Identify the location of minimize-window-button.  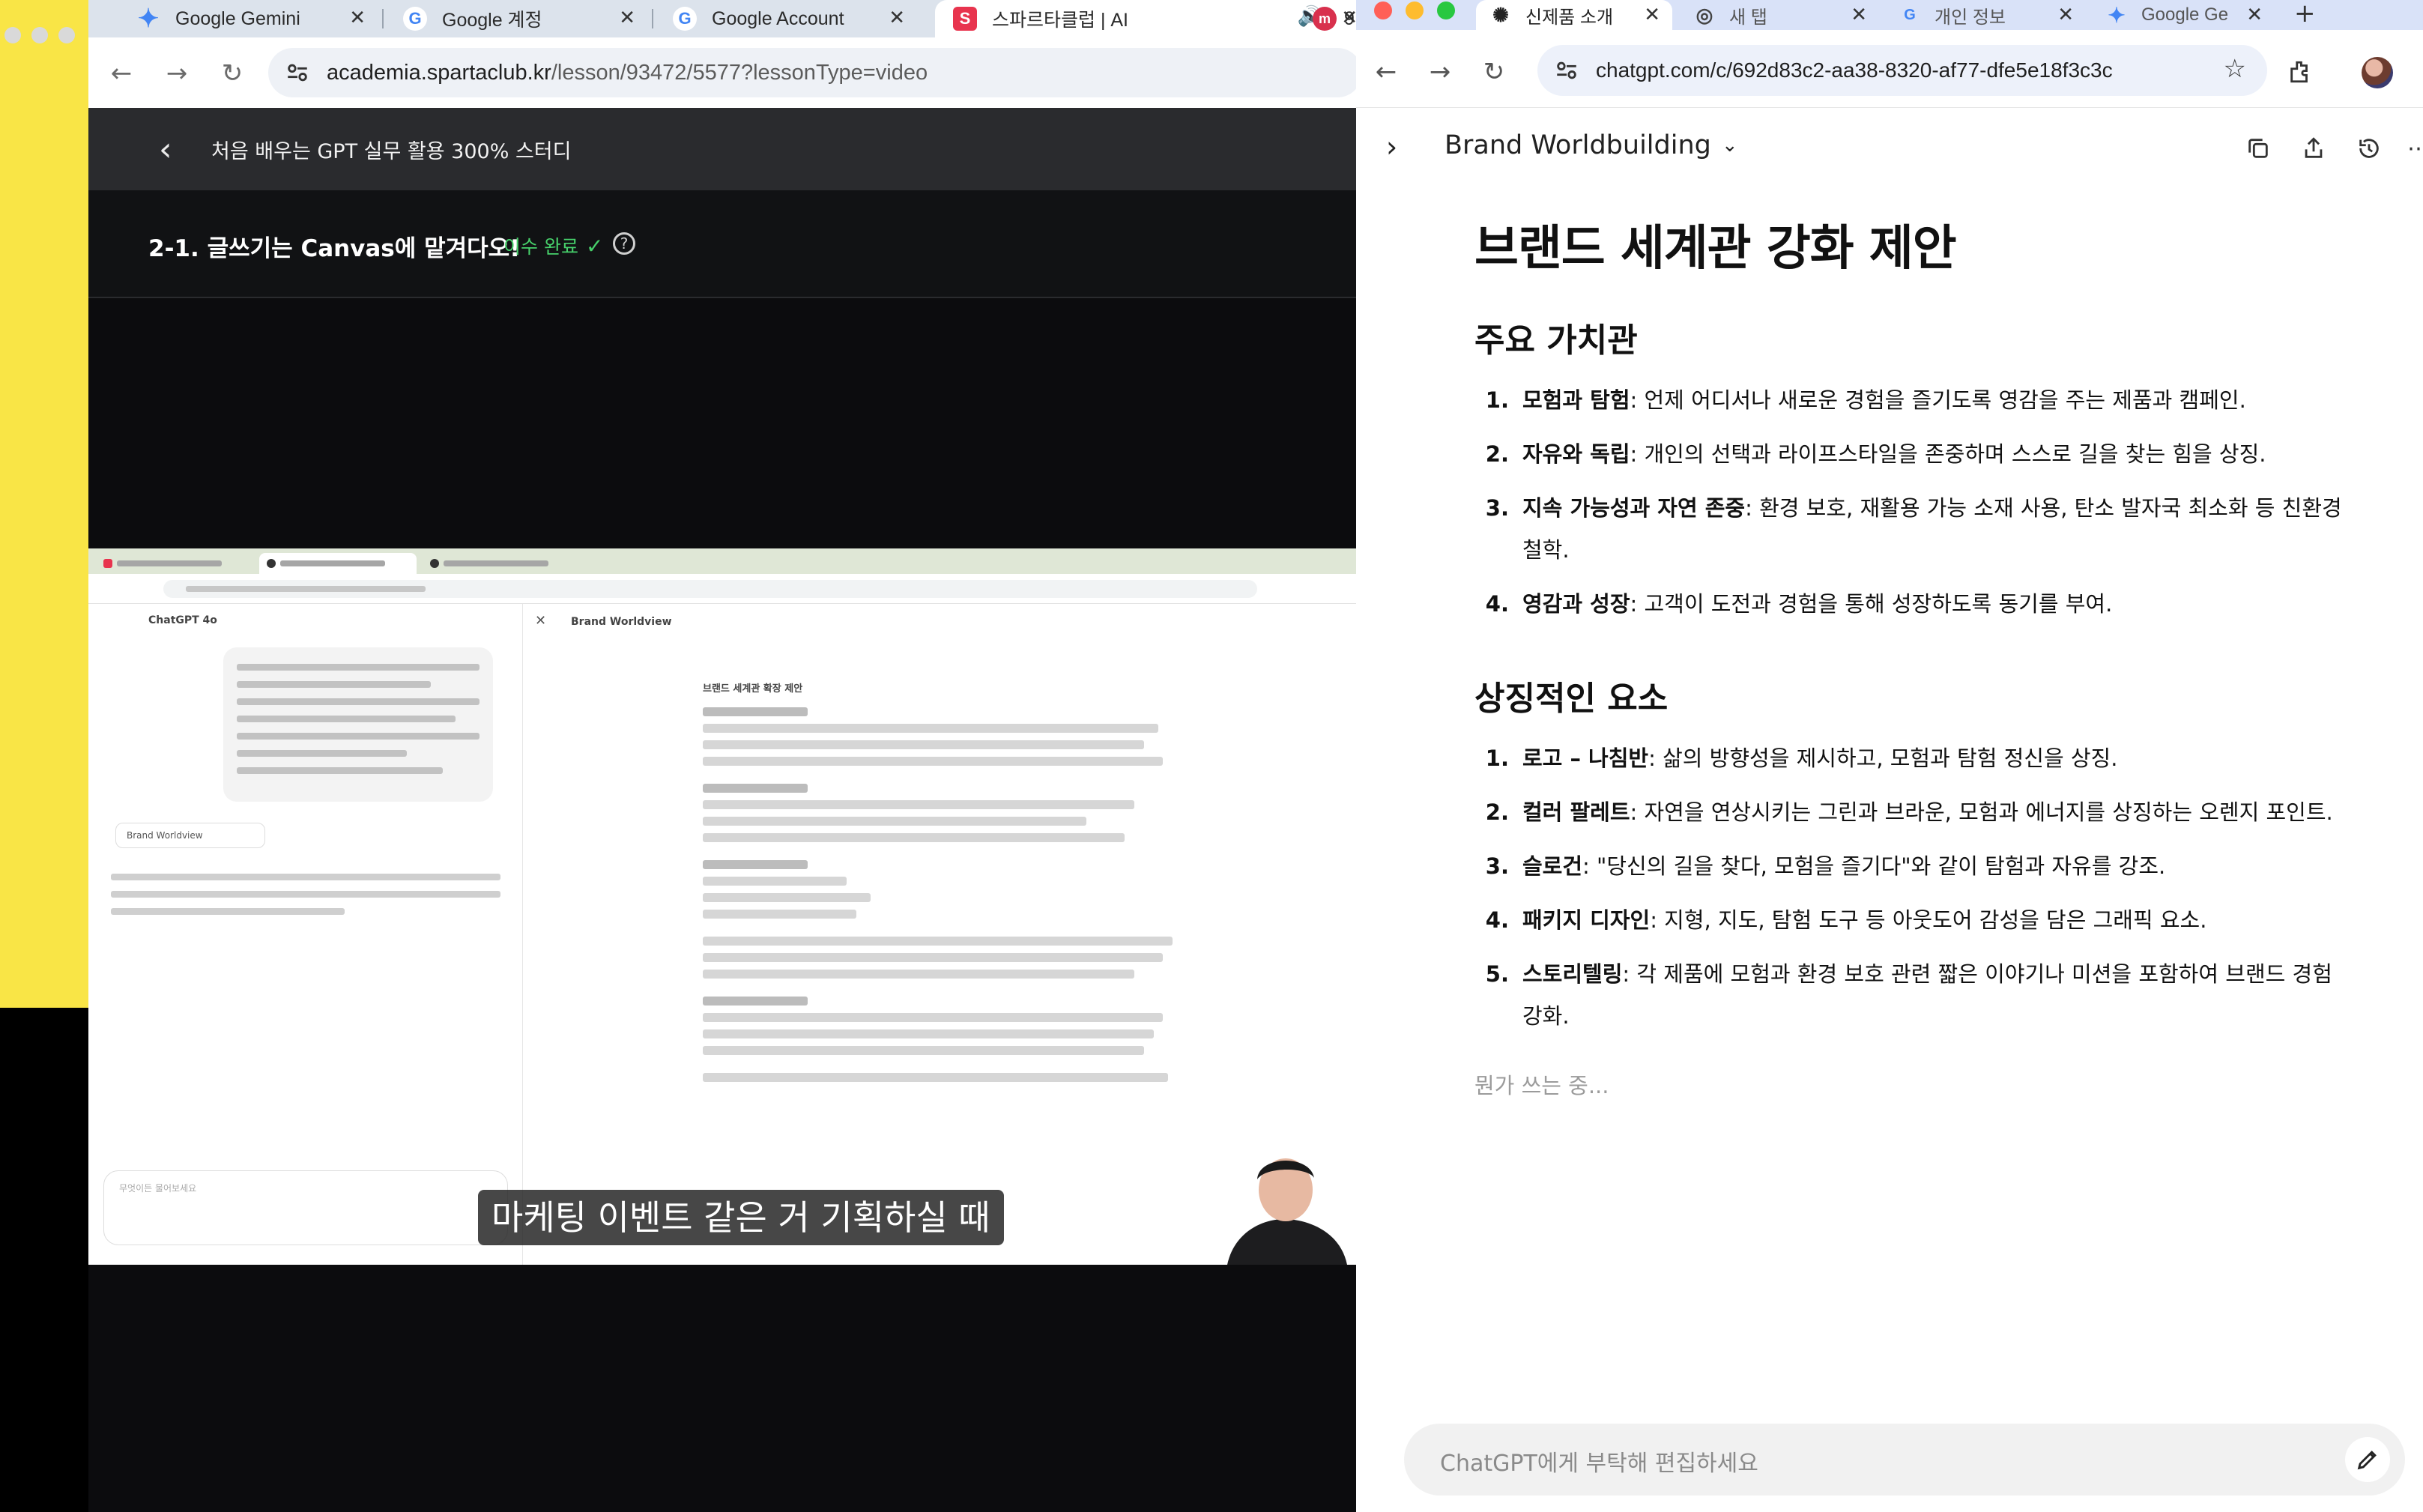
(1415, 10).